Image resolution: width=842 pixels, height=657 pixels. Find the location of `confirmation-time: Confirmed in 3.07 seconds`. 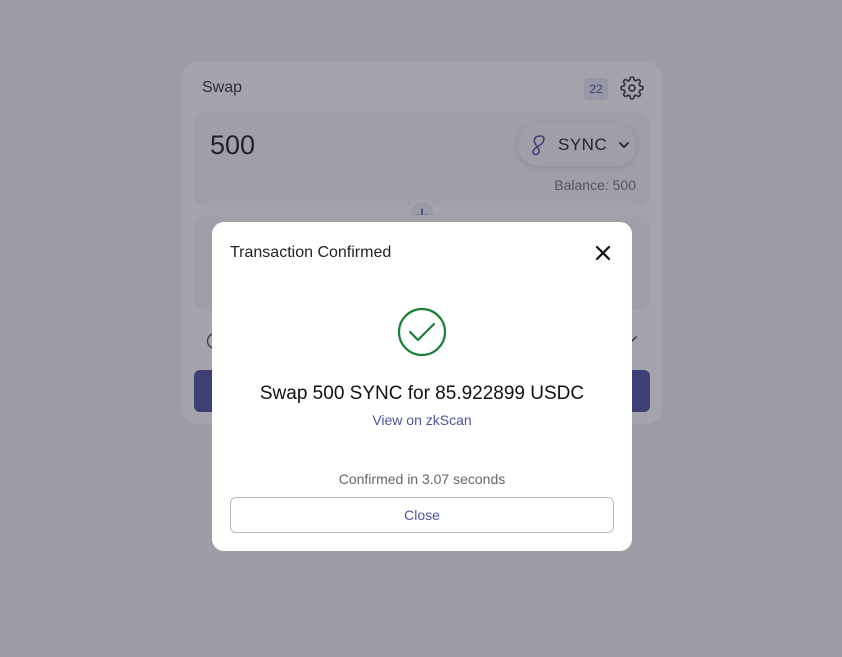

confirmation-time: Confirmed in 3.07 seconds is located at coordinates (422, 479).